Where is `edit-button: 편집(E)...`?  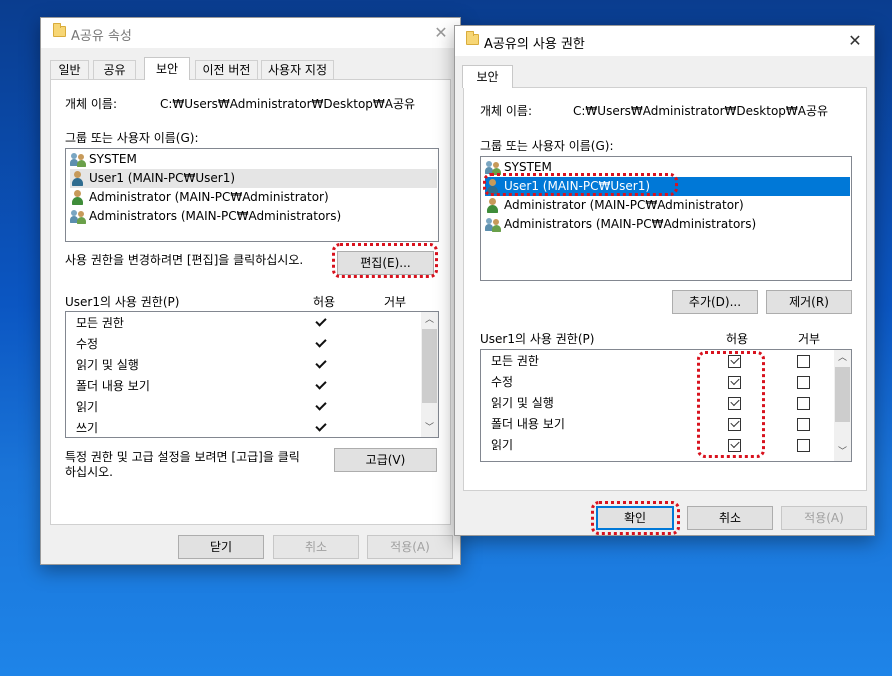 edit-button: 편집(E)... is located at coordinates (385, 263).